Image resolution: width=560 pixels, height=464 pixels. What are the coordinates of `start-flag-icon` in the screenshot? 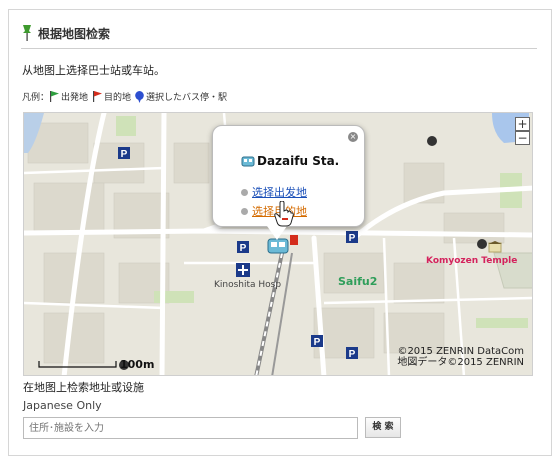 It's located at (55, 96).